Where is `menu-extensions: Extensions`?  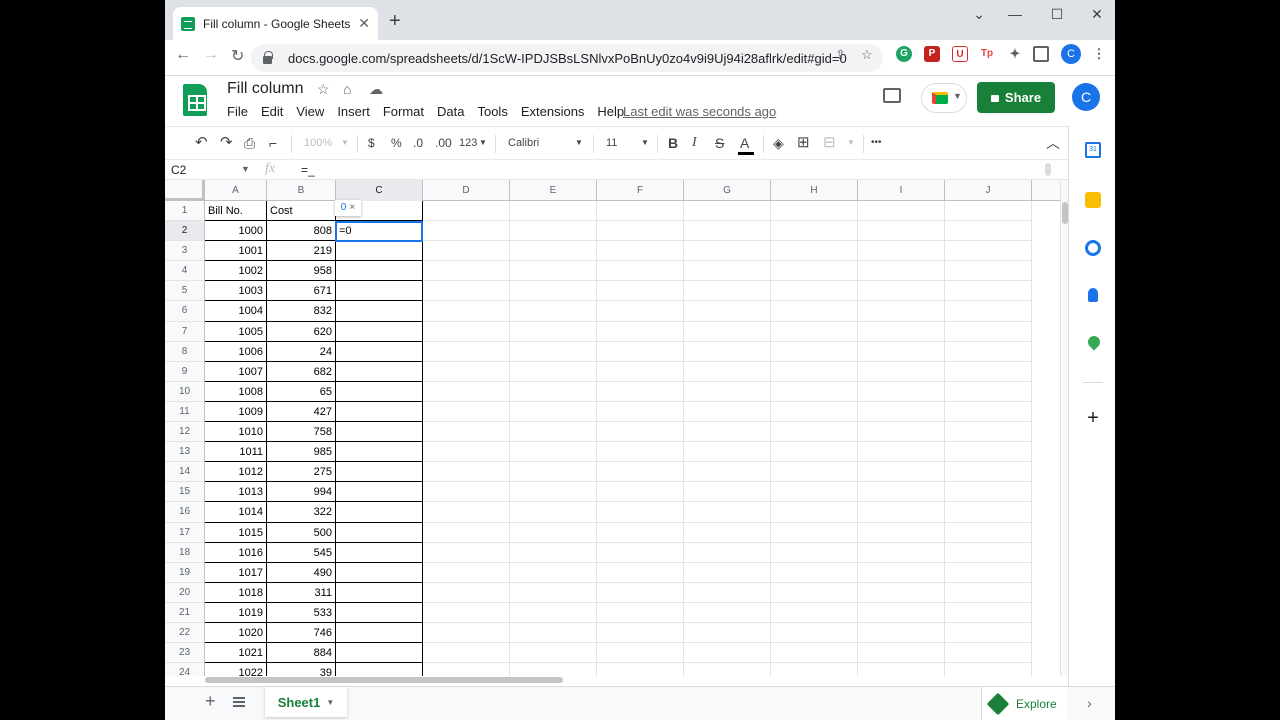 menu-extensions: Extensions is located at coordinates (553, 111).